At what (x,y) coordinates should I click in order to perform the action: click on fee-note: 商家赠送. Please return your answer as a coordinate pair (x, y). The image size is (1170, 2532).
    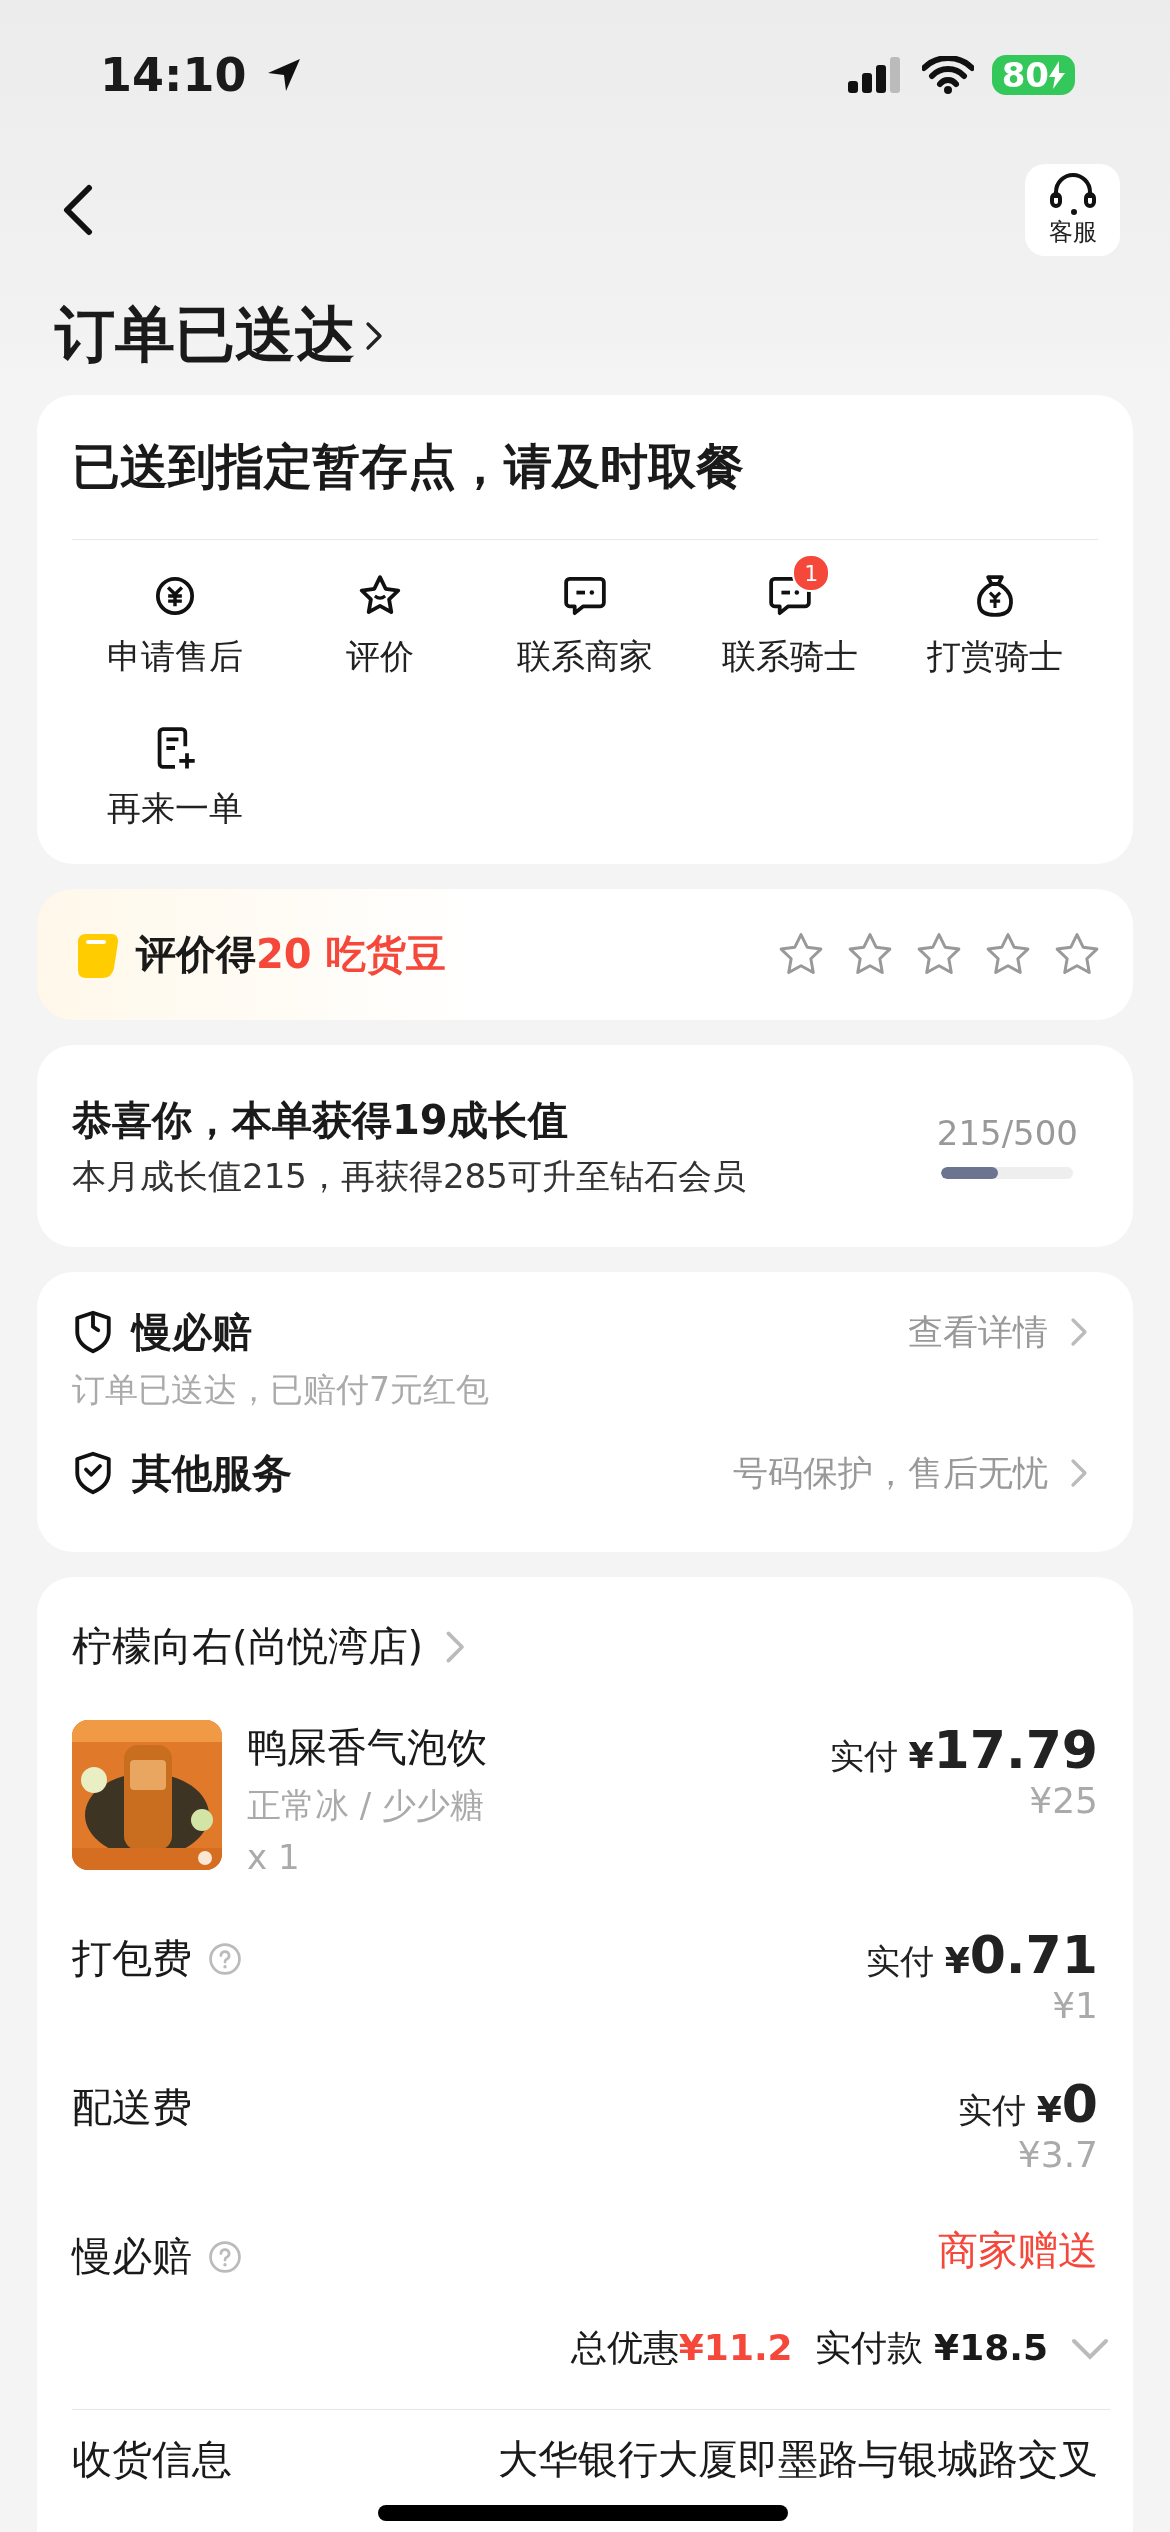
    Looking at the image, I should click on (1018, 2250).